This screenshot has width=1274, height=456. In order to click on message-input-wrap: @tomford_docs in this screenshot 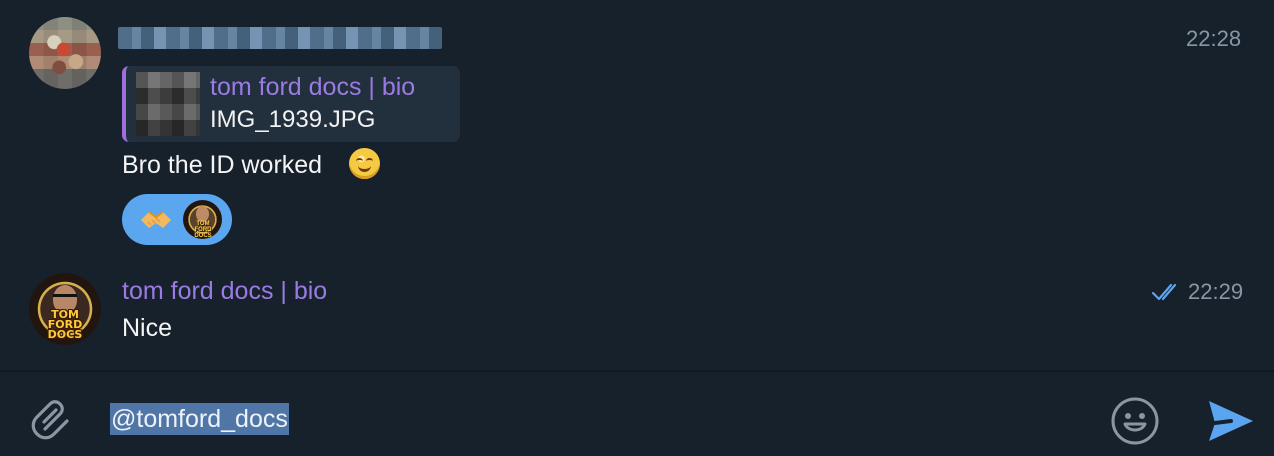, I will do `click(199, 419)`.